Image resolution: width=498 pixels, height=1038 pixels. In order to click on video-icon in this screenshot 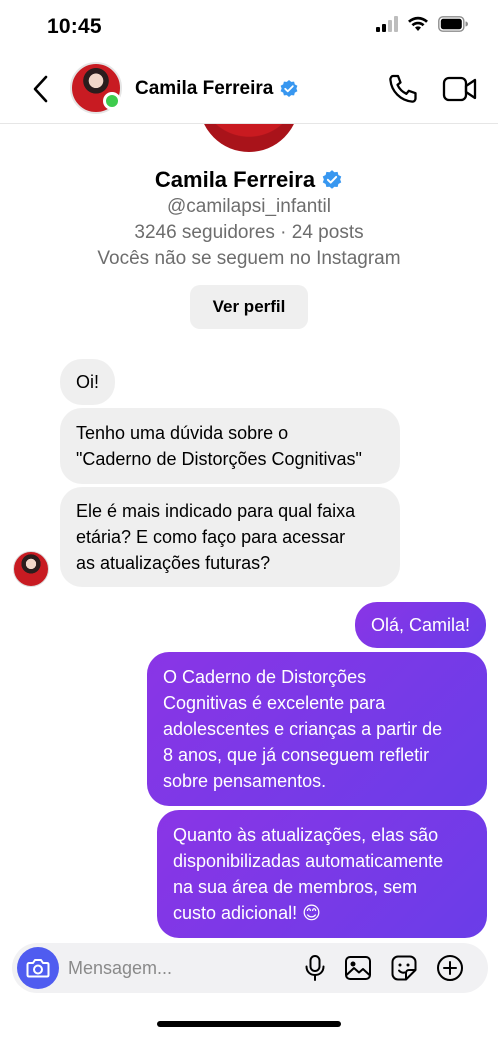, I will do `click(459, 89)`.